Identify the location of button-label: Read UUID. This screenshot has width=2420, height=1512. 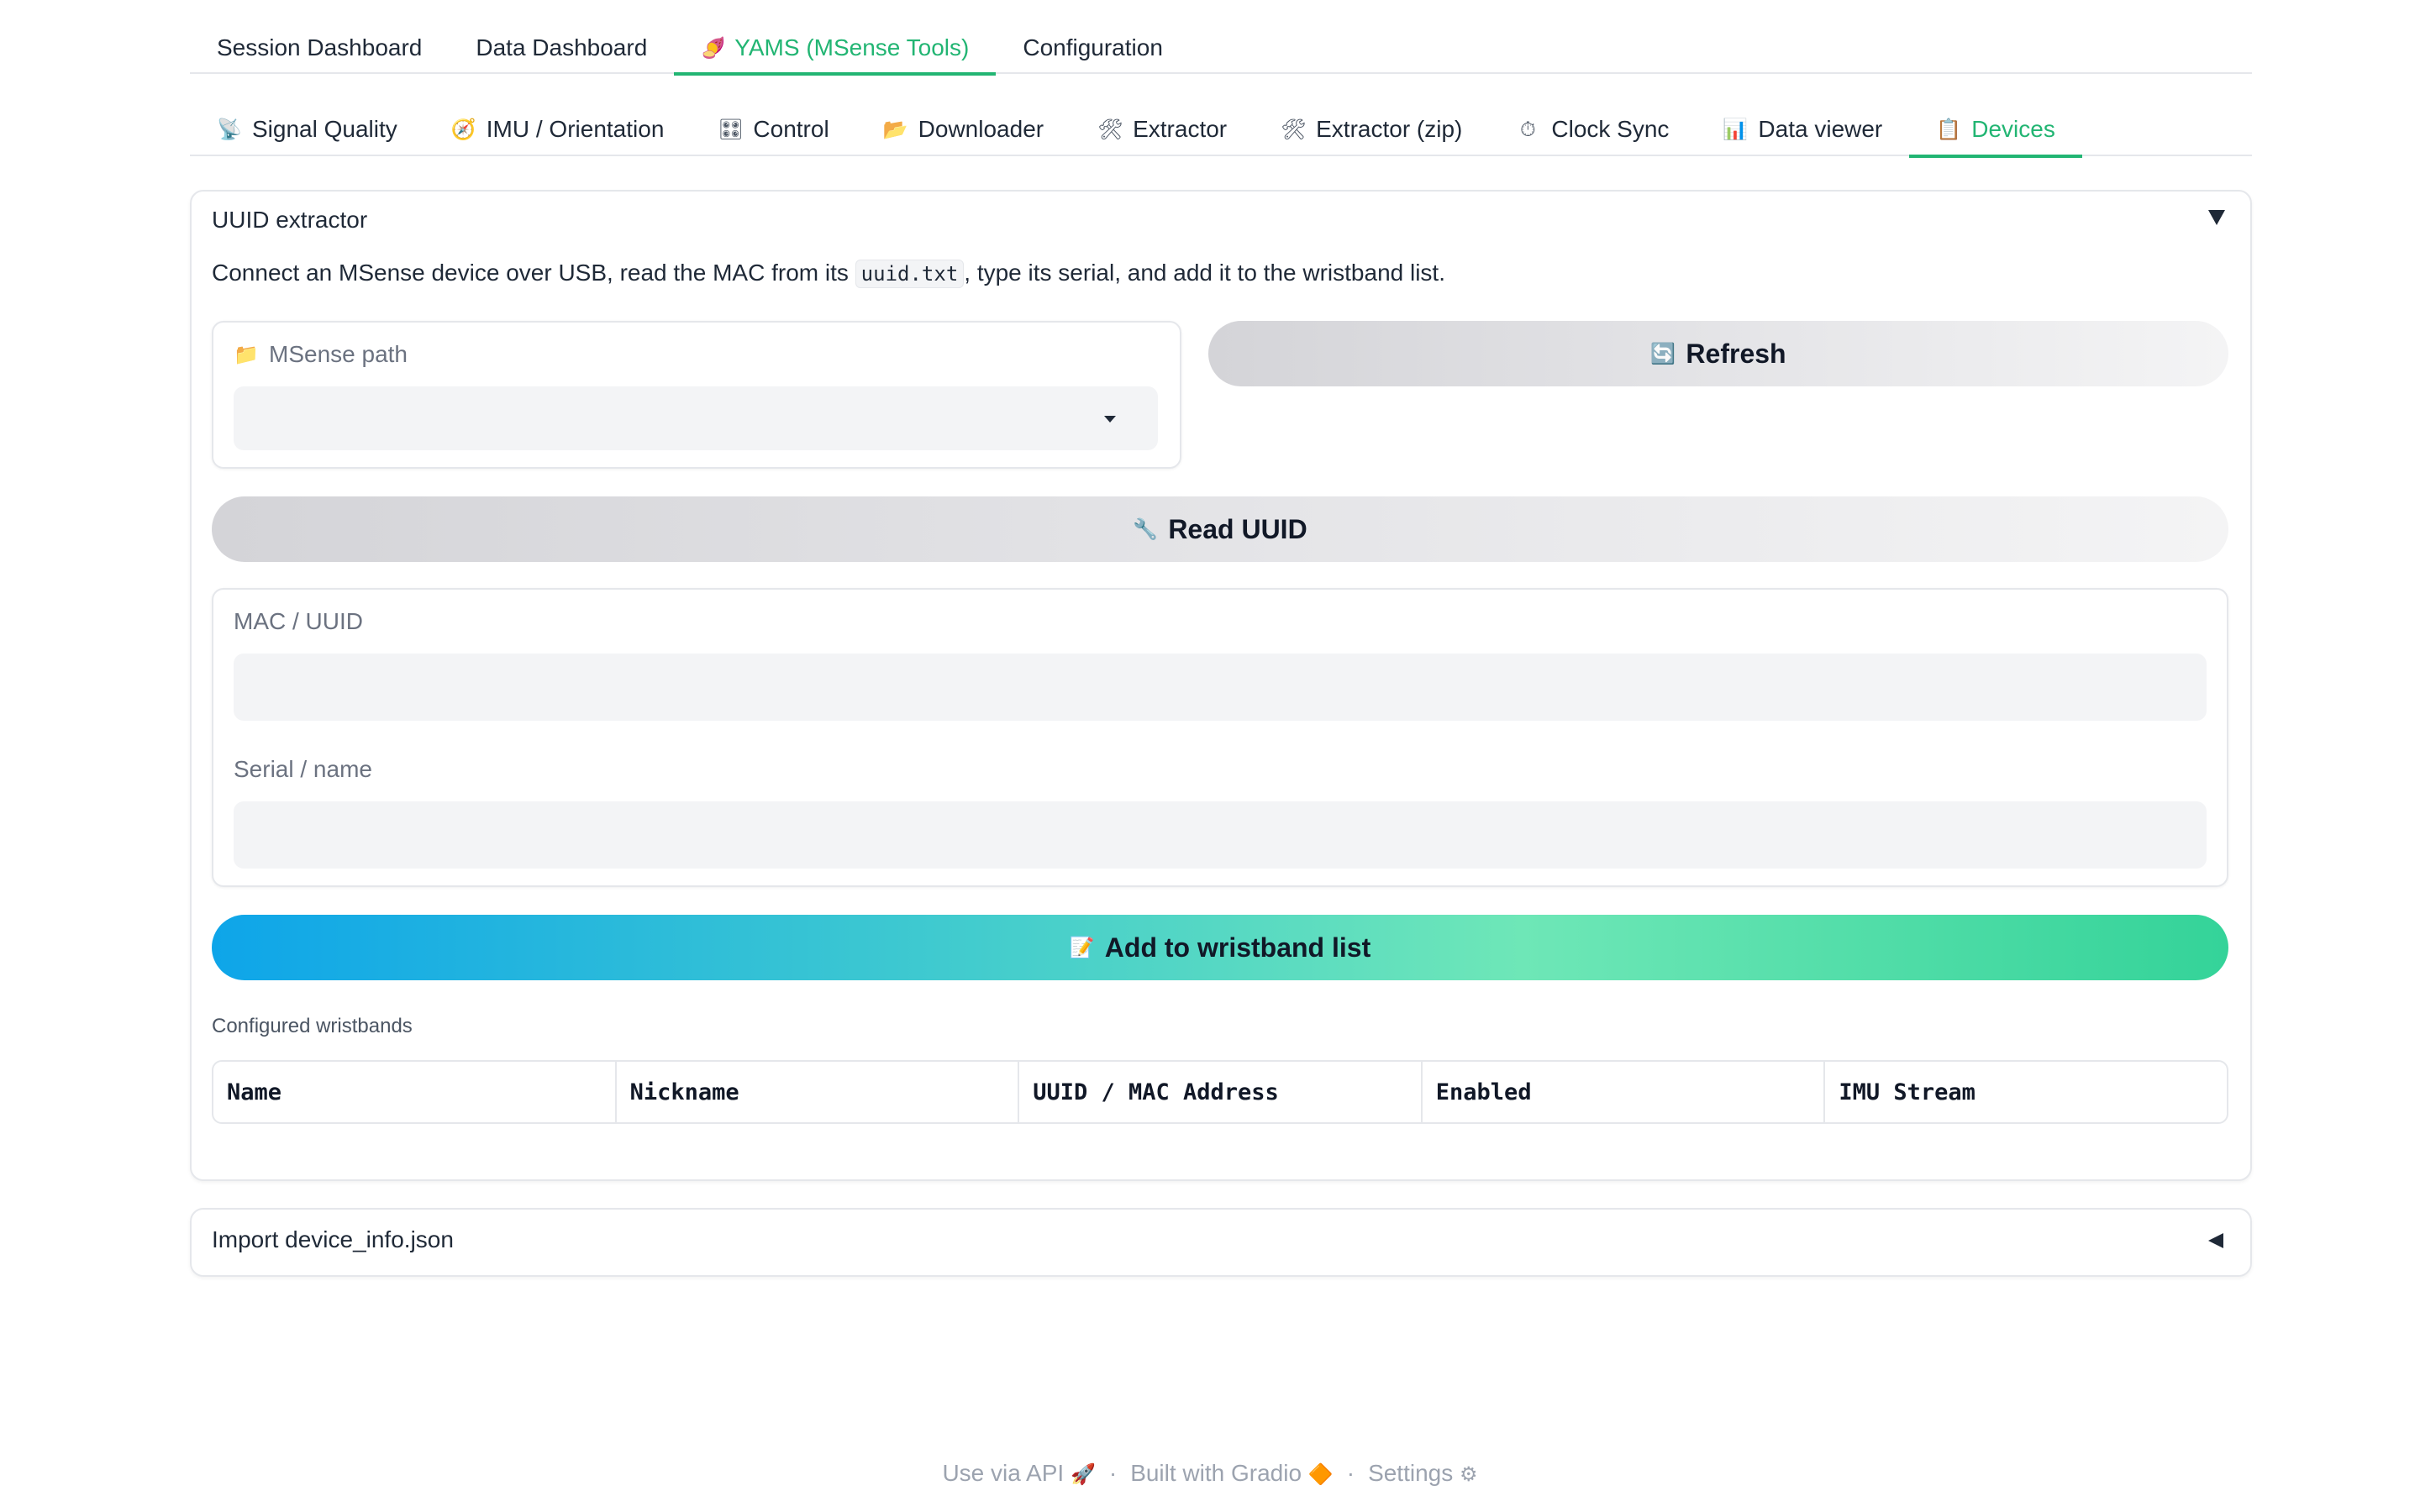
(1237, 528).